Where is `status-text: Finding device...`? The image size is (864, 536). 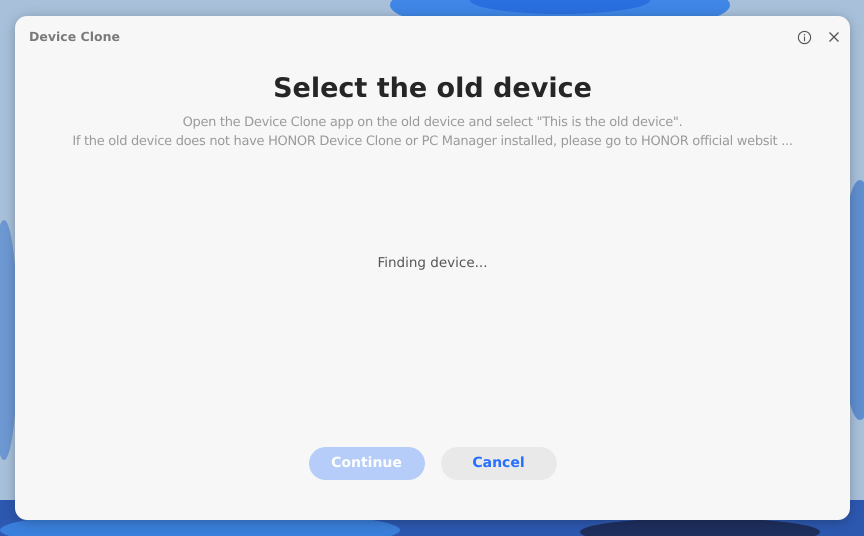
status-text: Finding device... is located at coordinates (432, 264).